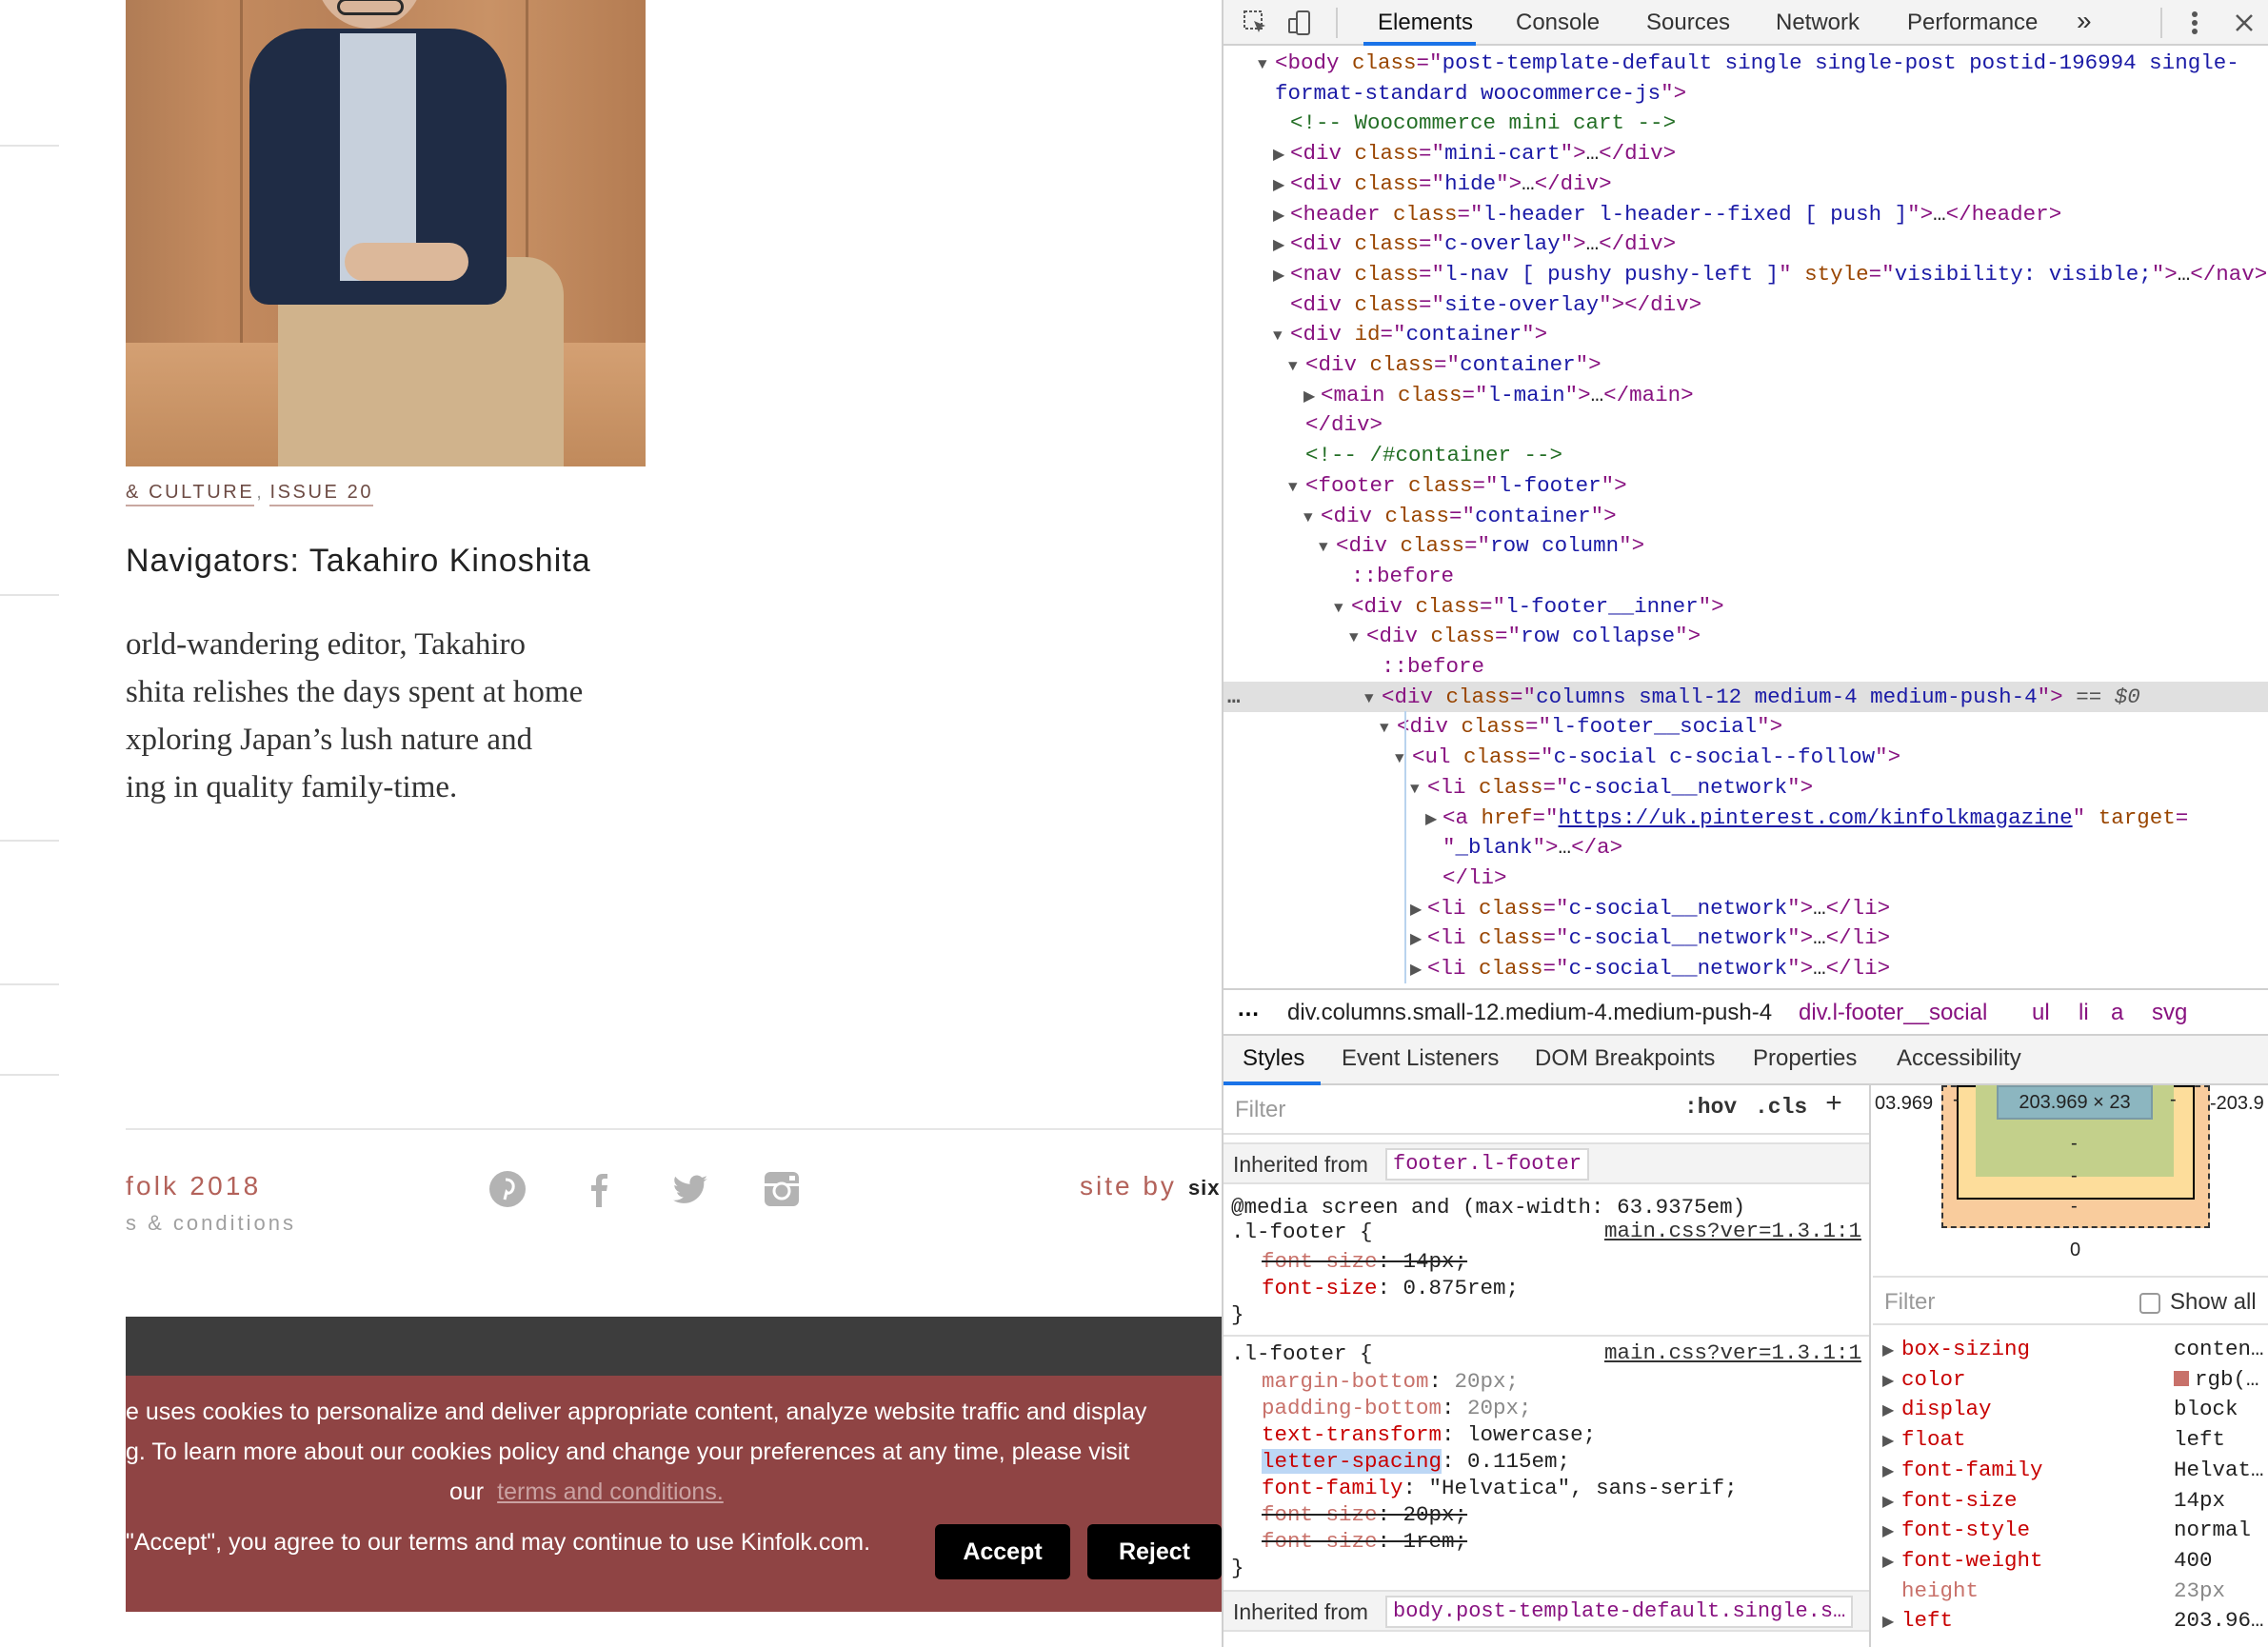 The width and height of the screenshot is (2268, 1647). I want to click on dom-node: ▶ <main class="l-main">…</main>, so click(1746, 395).